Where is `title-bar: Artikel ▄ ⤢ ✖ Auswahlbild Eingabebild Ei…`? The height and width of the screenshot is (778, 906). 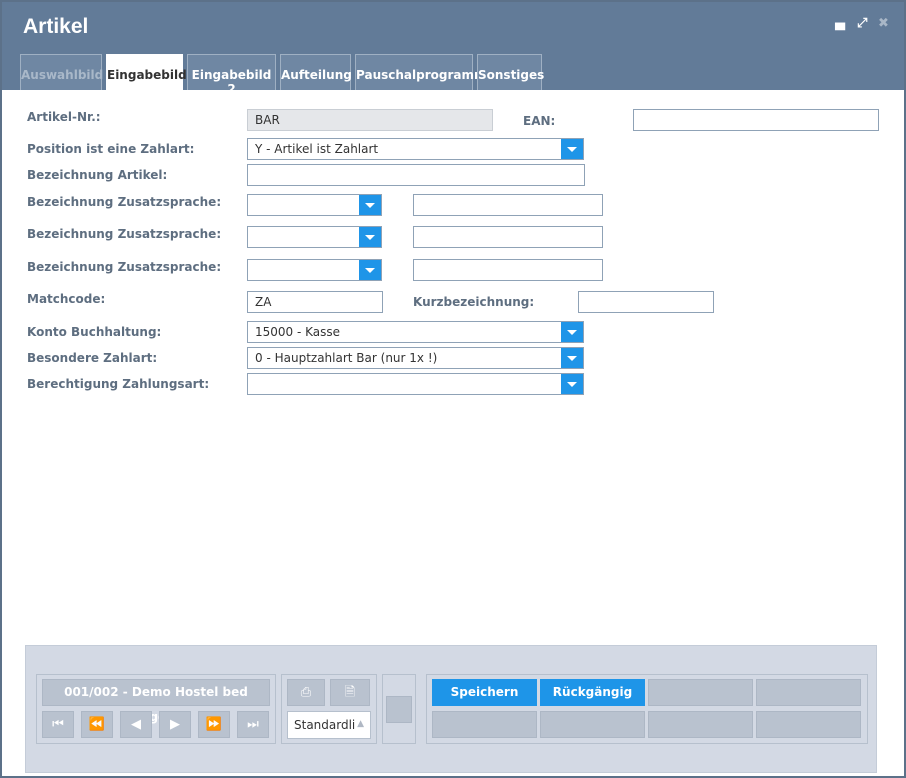
title-bar: Artikel ▄ ⤢ ✖ Auswahlbild Eingabebild Ei… is located at coordinates (453, 49).